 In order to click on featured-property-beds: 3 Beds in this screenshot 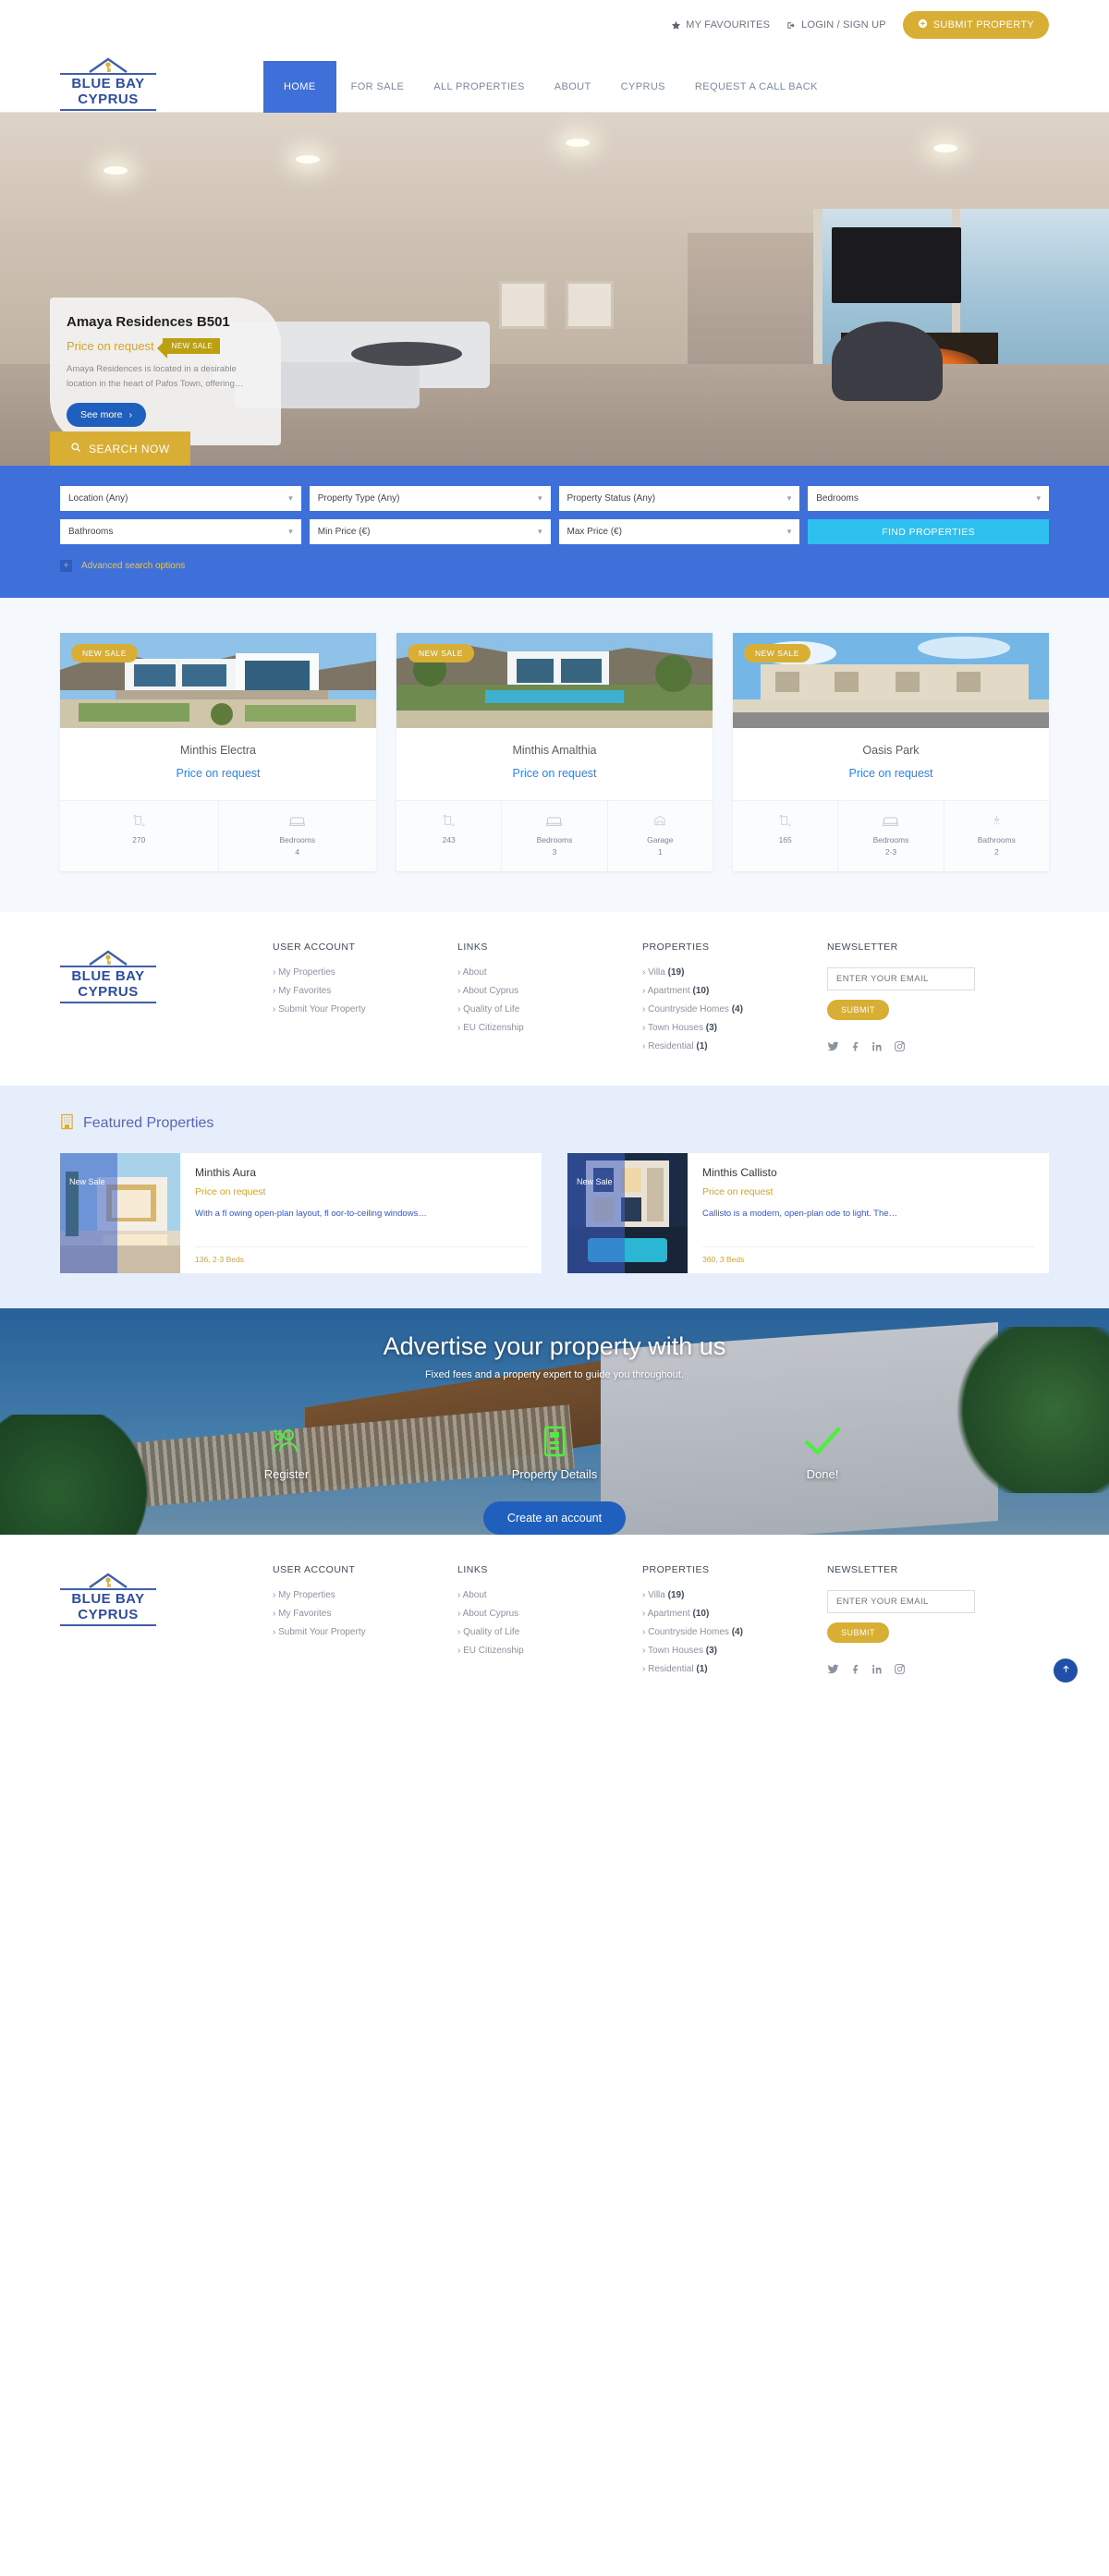, I will do `click(732, 1259)`.